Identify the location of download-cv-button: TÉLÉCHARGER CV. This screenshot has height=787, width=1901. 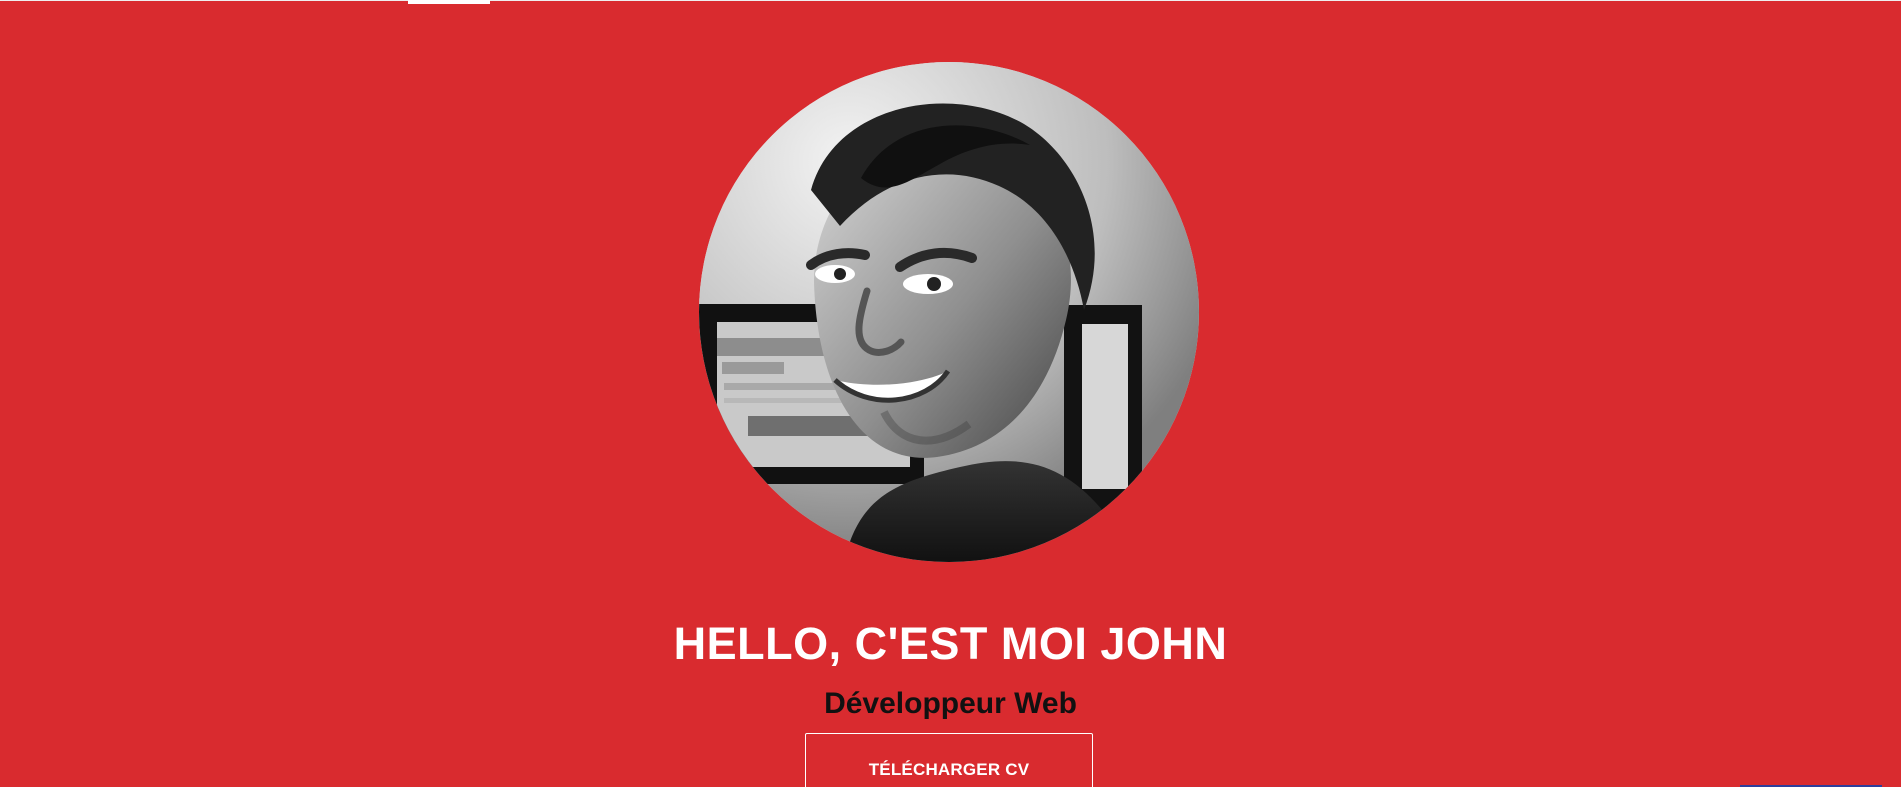
(949, 760).